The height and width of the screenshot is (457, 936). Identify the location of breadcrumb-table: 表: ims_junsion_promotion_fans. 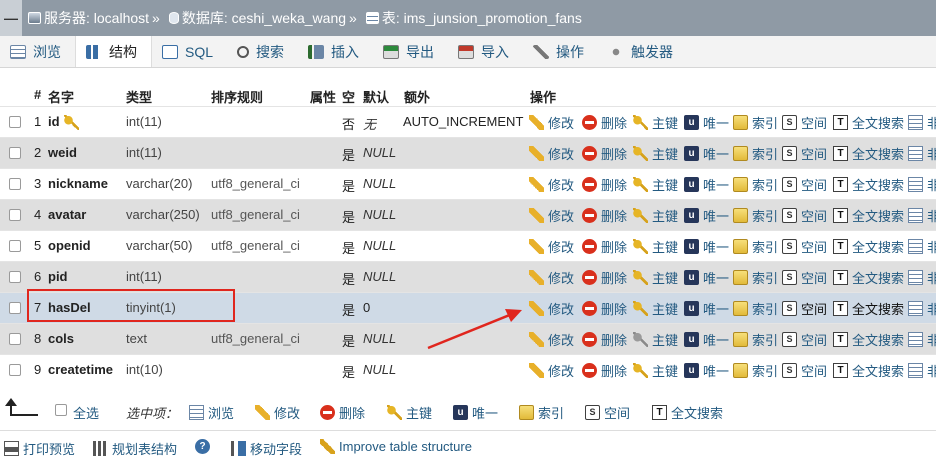
(482, 18).